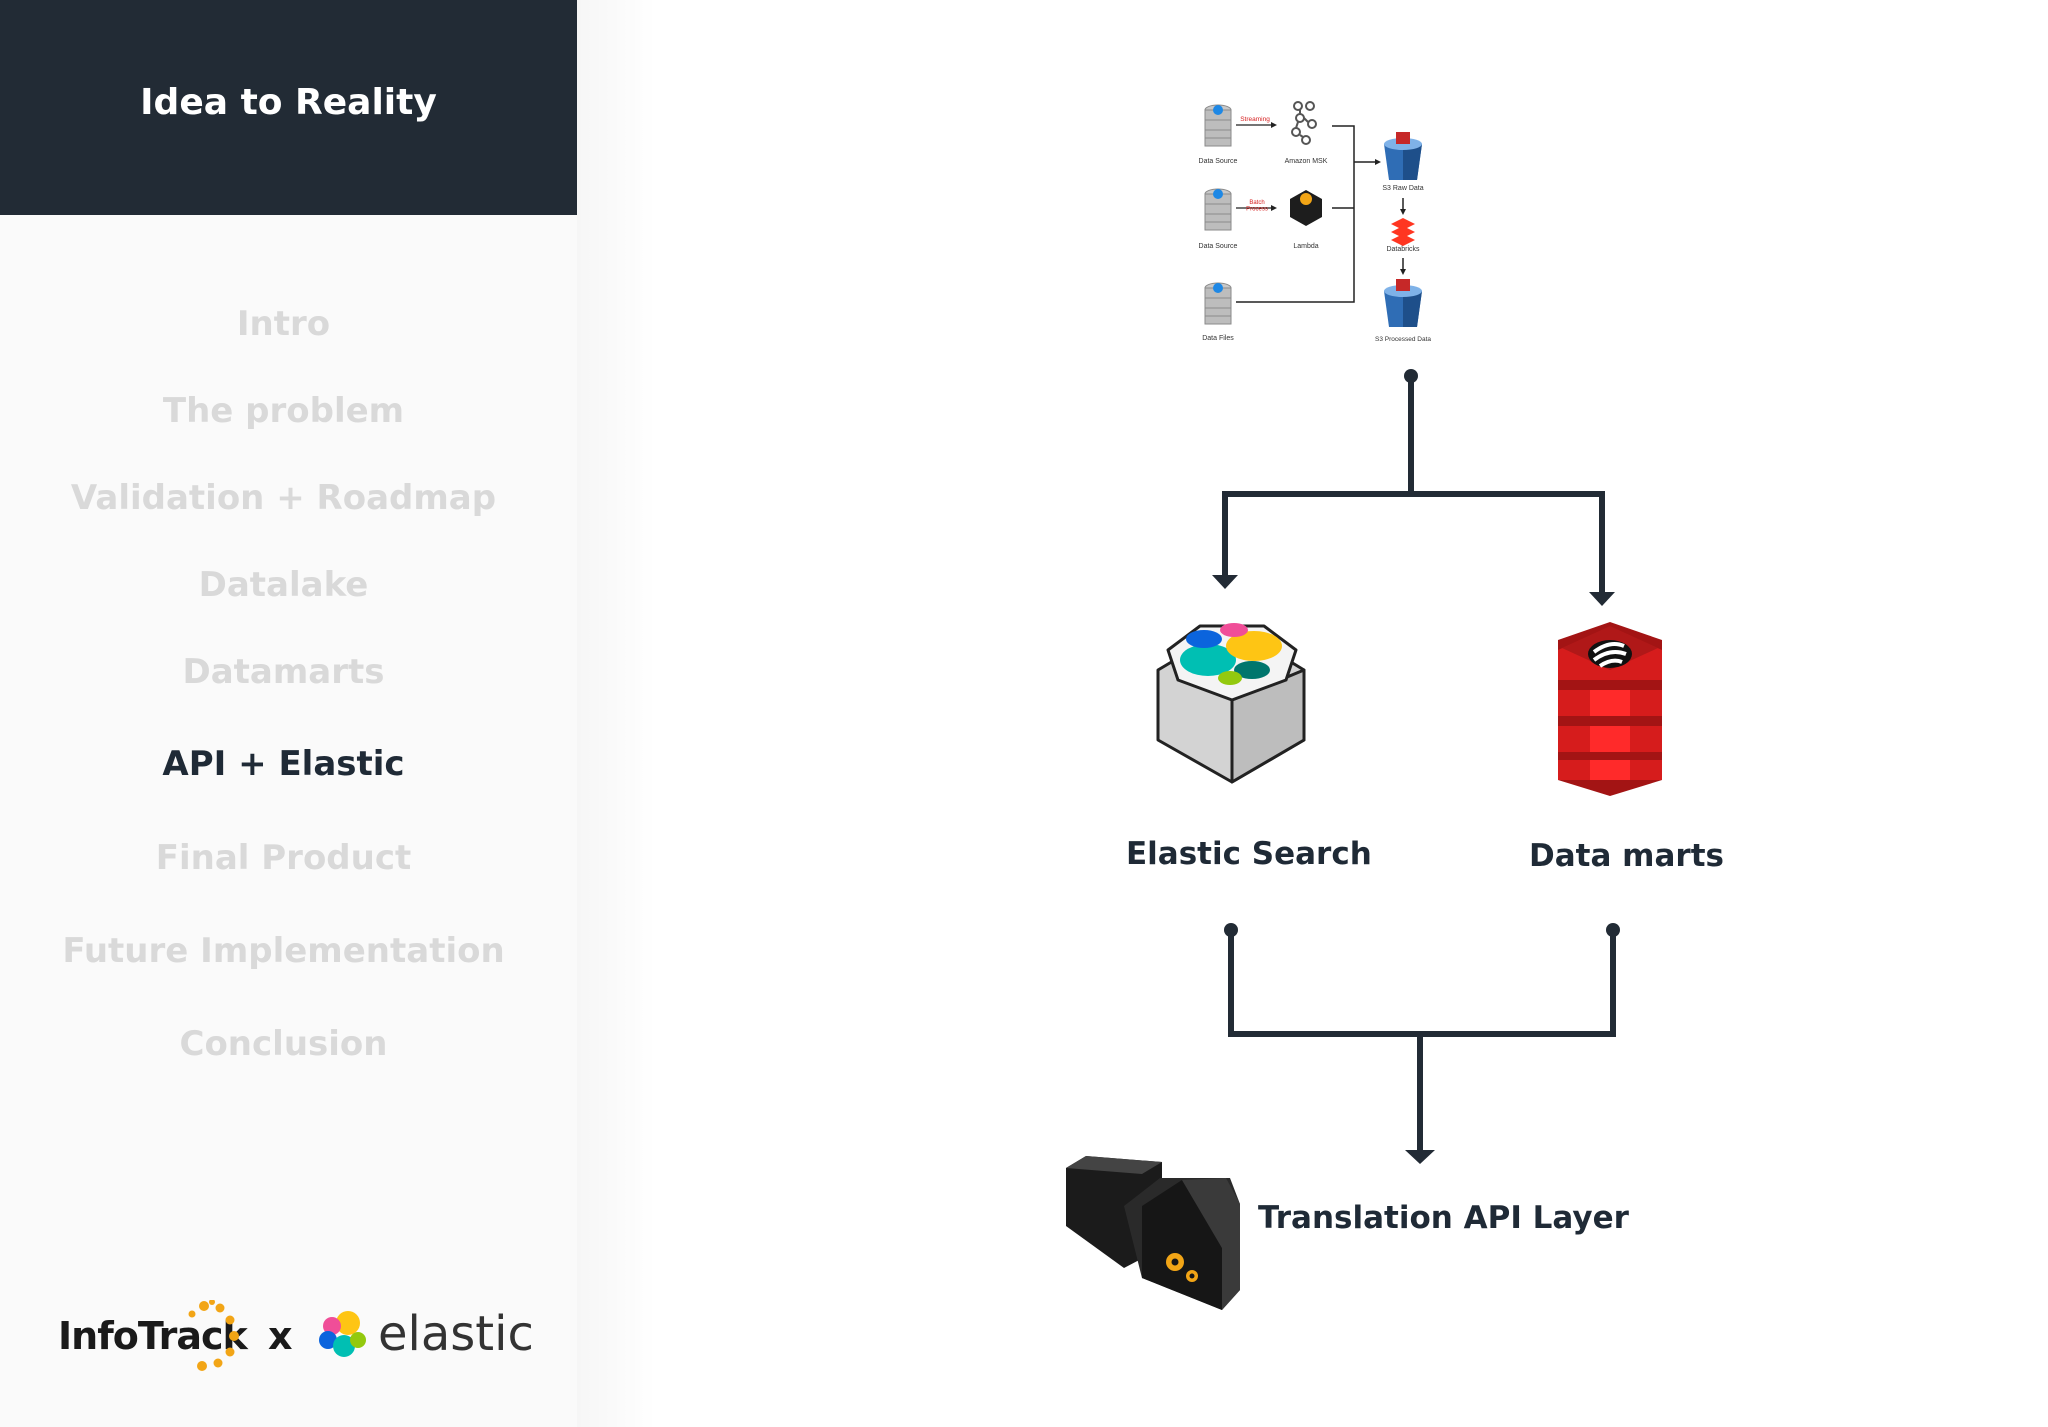 The width and height of the screenshot is (2048, 1427). I want to click on translation-api-label: Translation API Layer, so click(1443, 1218).